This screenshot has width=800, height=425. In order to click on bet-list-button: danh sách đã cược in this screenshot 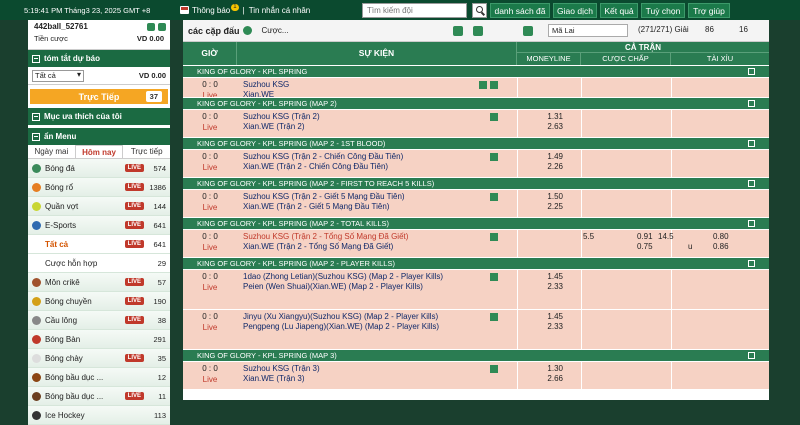, I will do `click(520, 17)`.